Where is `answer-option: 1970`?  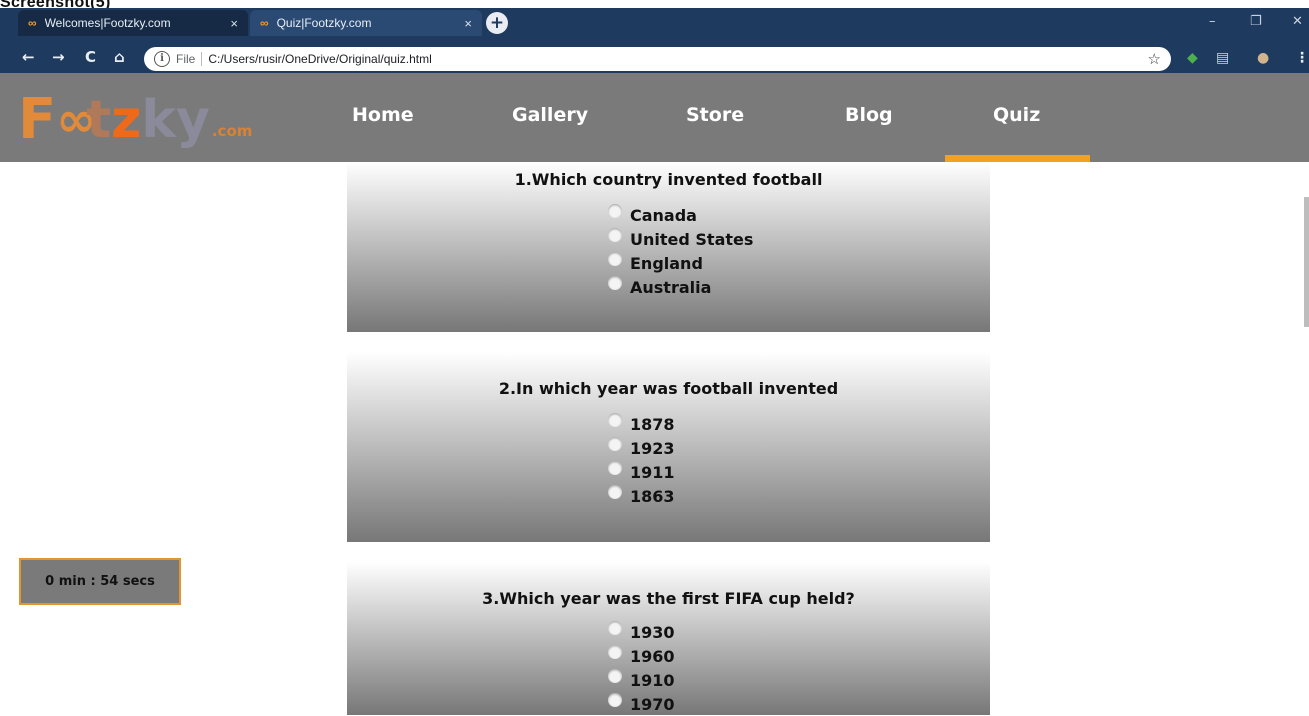 answer-option: 1970 is located at coordinates (641, 704).